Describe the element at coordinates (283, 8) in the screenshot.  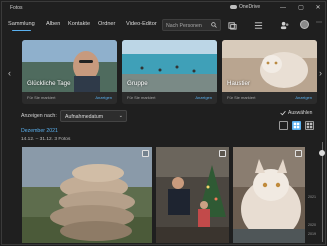
I see `minimize-button: —` at that location.